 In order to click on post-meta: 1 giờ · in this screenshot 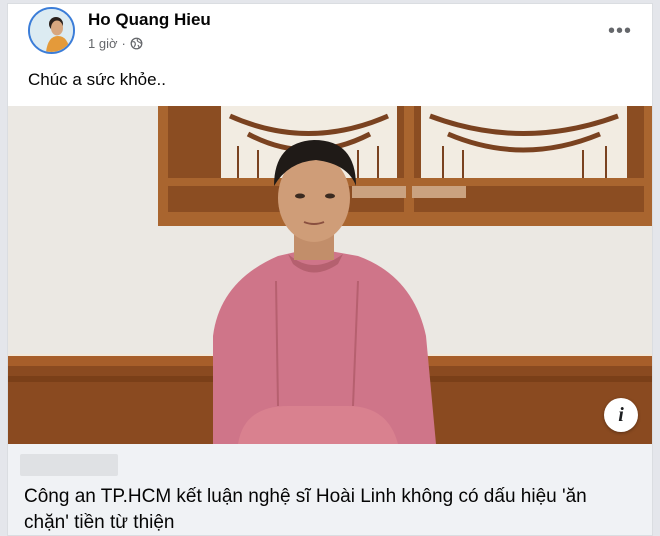, I will do `click(115, 43)`.